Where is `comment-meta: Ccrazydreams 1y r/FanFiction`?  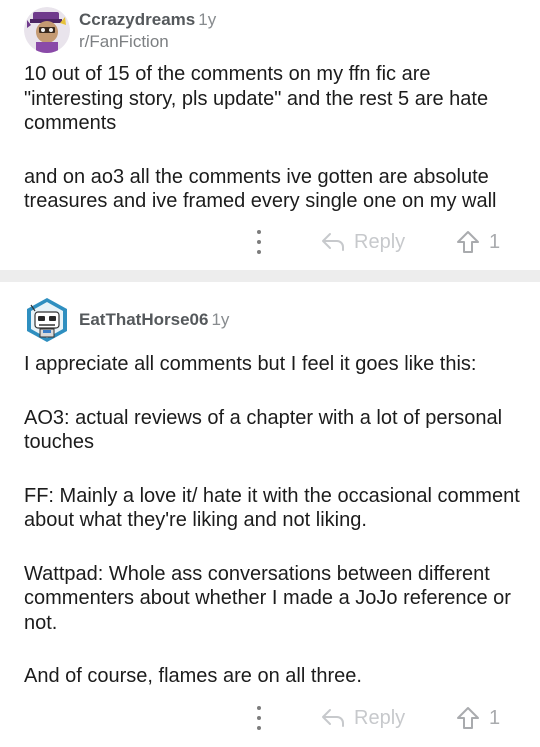
comment-meta: Ccrazydreams 1y r/FanFiction is located at coordinates (147, 30).